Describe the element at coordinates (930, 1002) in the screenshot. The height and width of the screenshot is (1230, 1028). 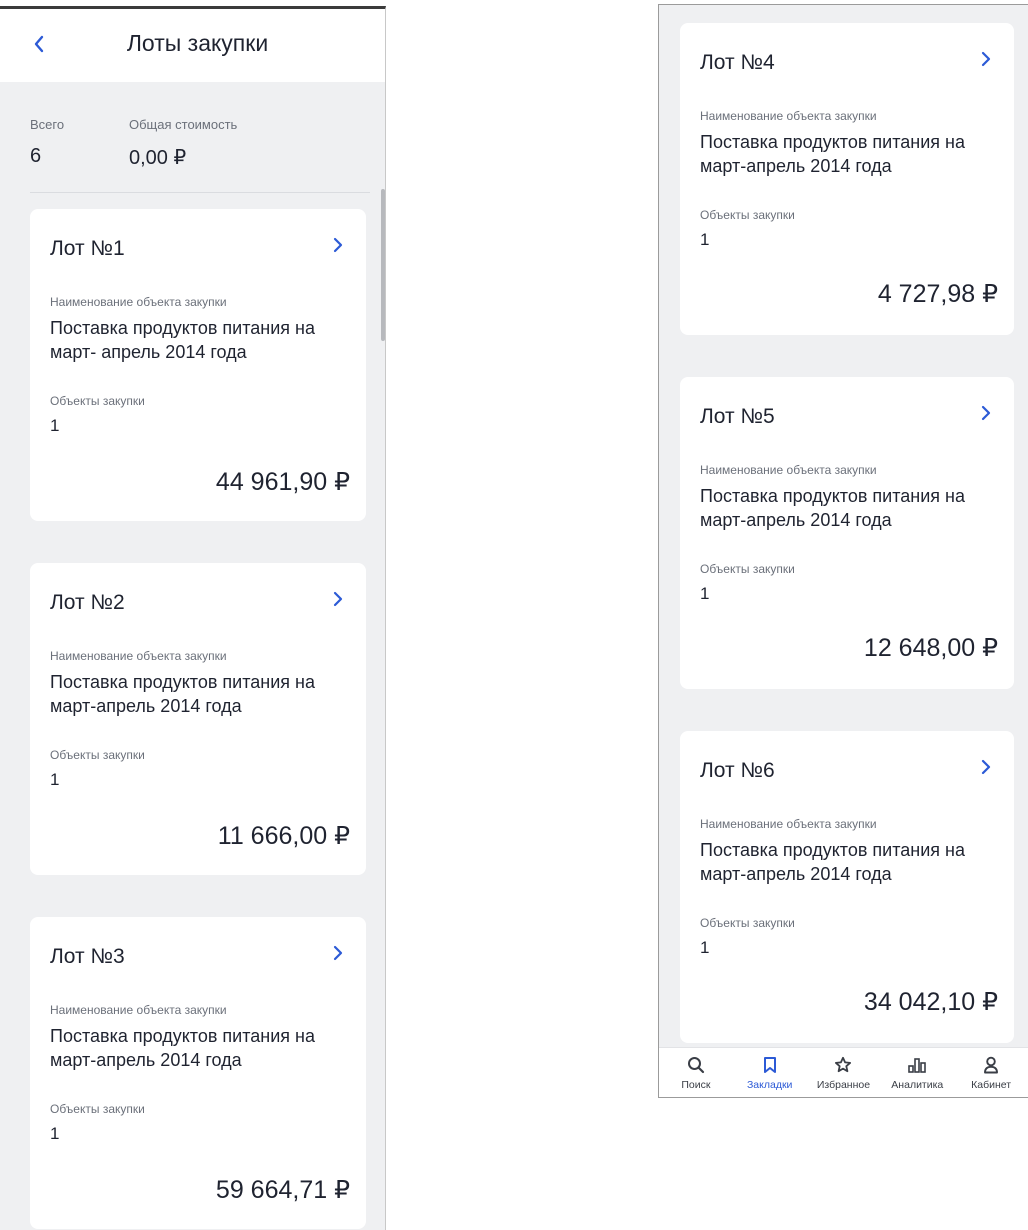
I see `lot-price: 34 042,10 ₽` at that location.